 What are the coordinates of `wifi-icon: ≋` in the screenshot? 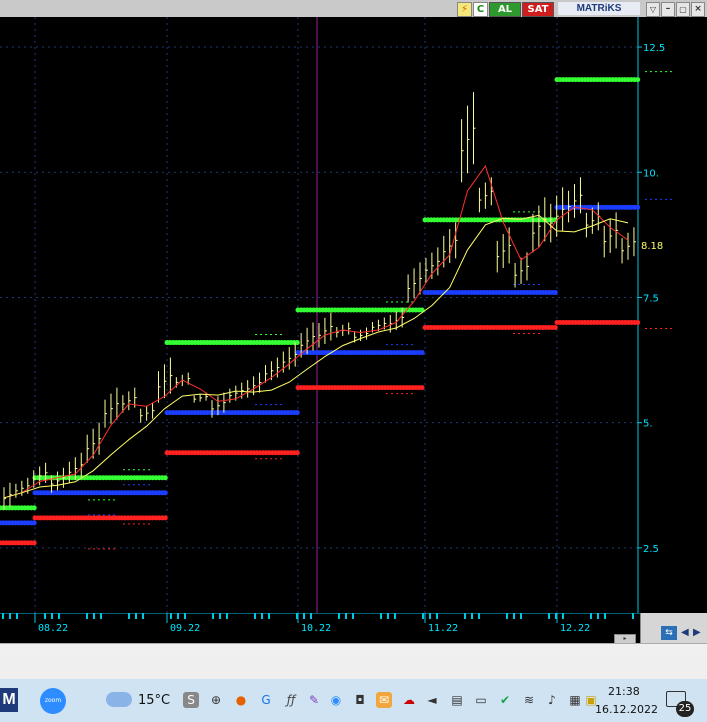 It's located at (529, 700).